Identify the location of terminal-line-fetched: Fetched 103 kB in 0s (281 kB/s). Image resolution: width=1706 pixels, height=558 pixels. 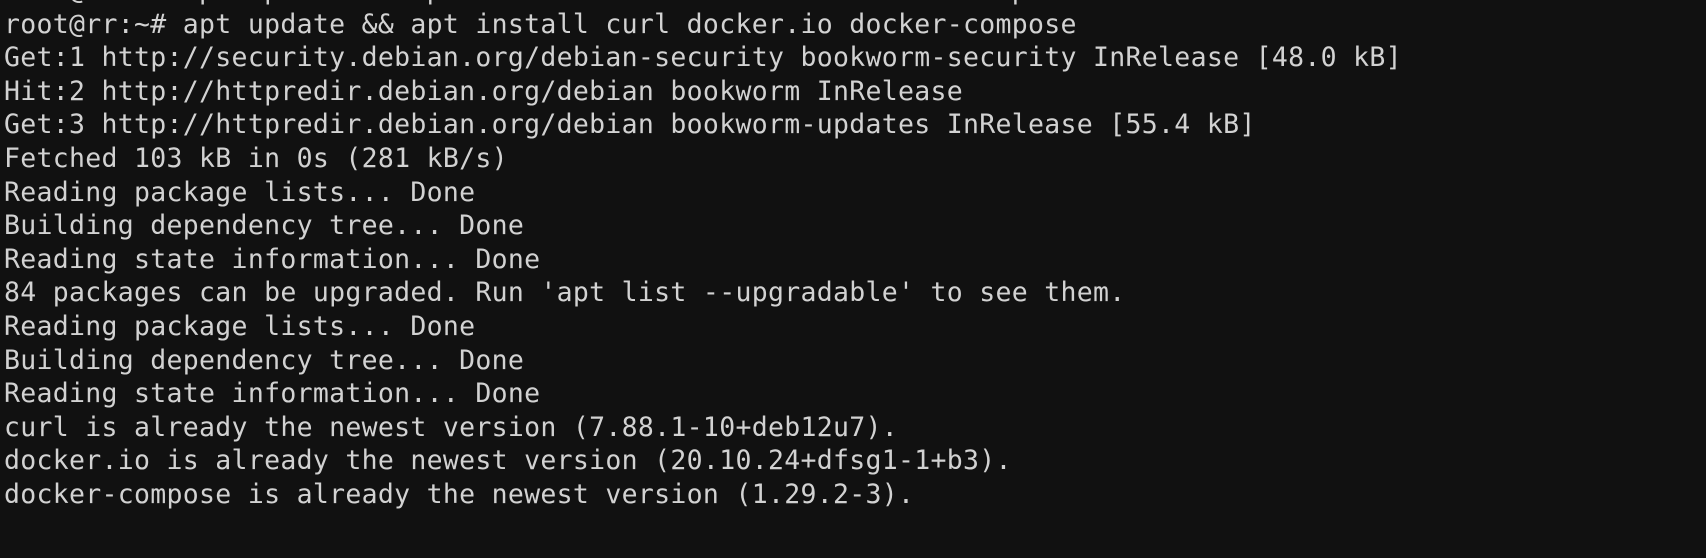
(256, 158).